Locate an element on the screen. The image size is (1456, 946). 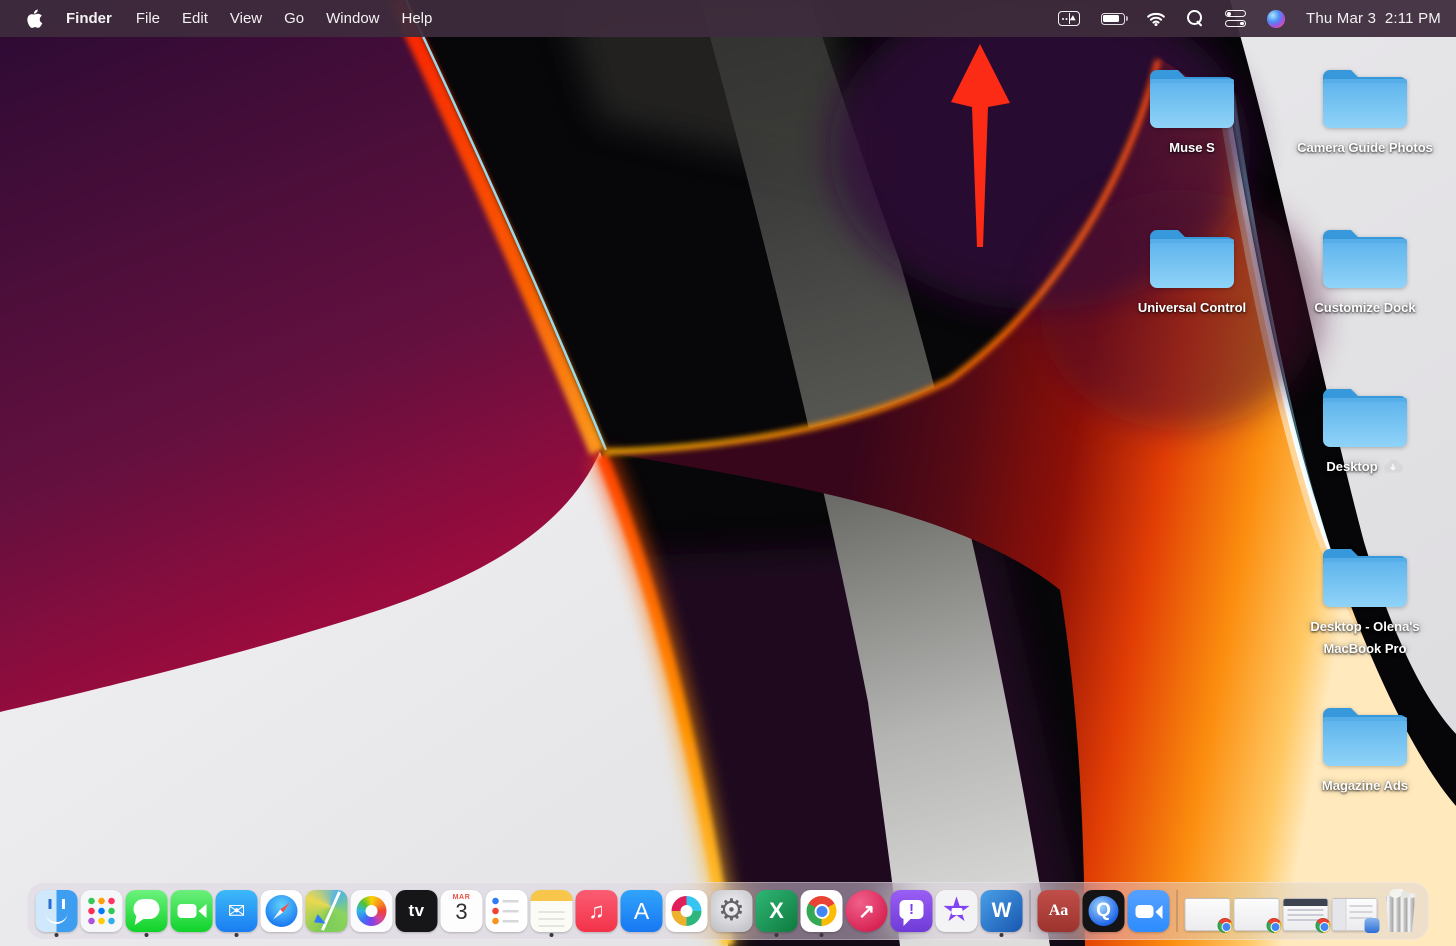
display-mirroring-icon is located at coordinates (1068, 18).